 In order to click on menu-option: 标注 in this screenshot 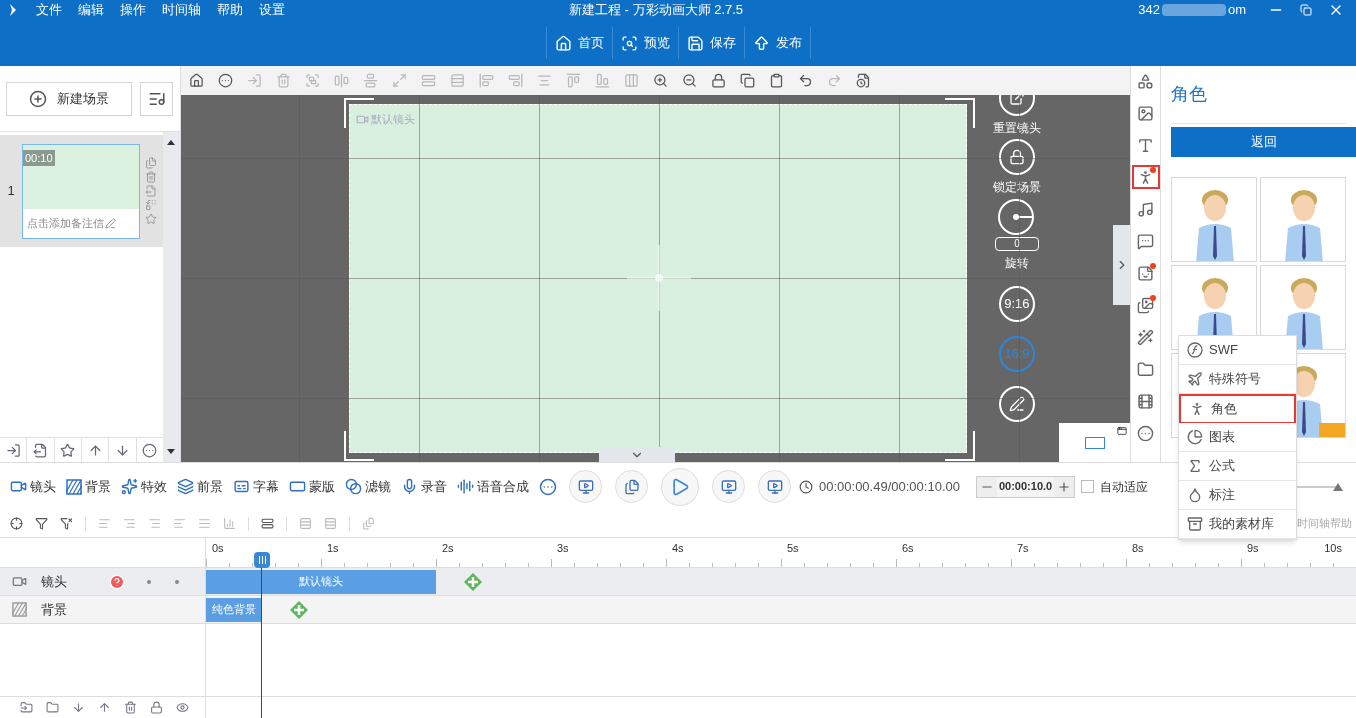, I will do `click(1237, 495)`.